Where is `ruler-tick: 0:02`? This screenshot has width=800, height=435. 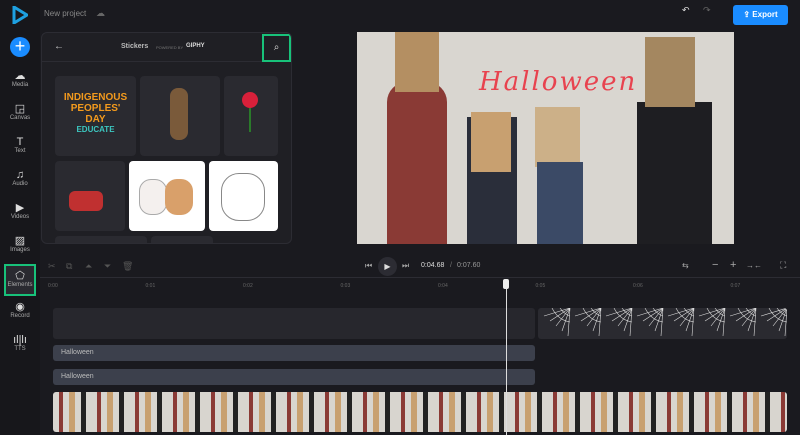
ruler-tick: 0:02 is located at coordinates (248, 286).